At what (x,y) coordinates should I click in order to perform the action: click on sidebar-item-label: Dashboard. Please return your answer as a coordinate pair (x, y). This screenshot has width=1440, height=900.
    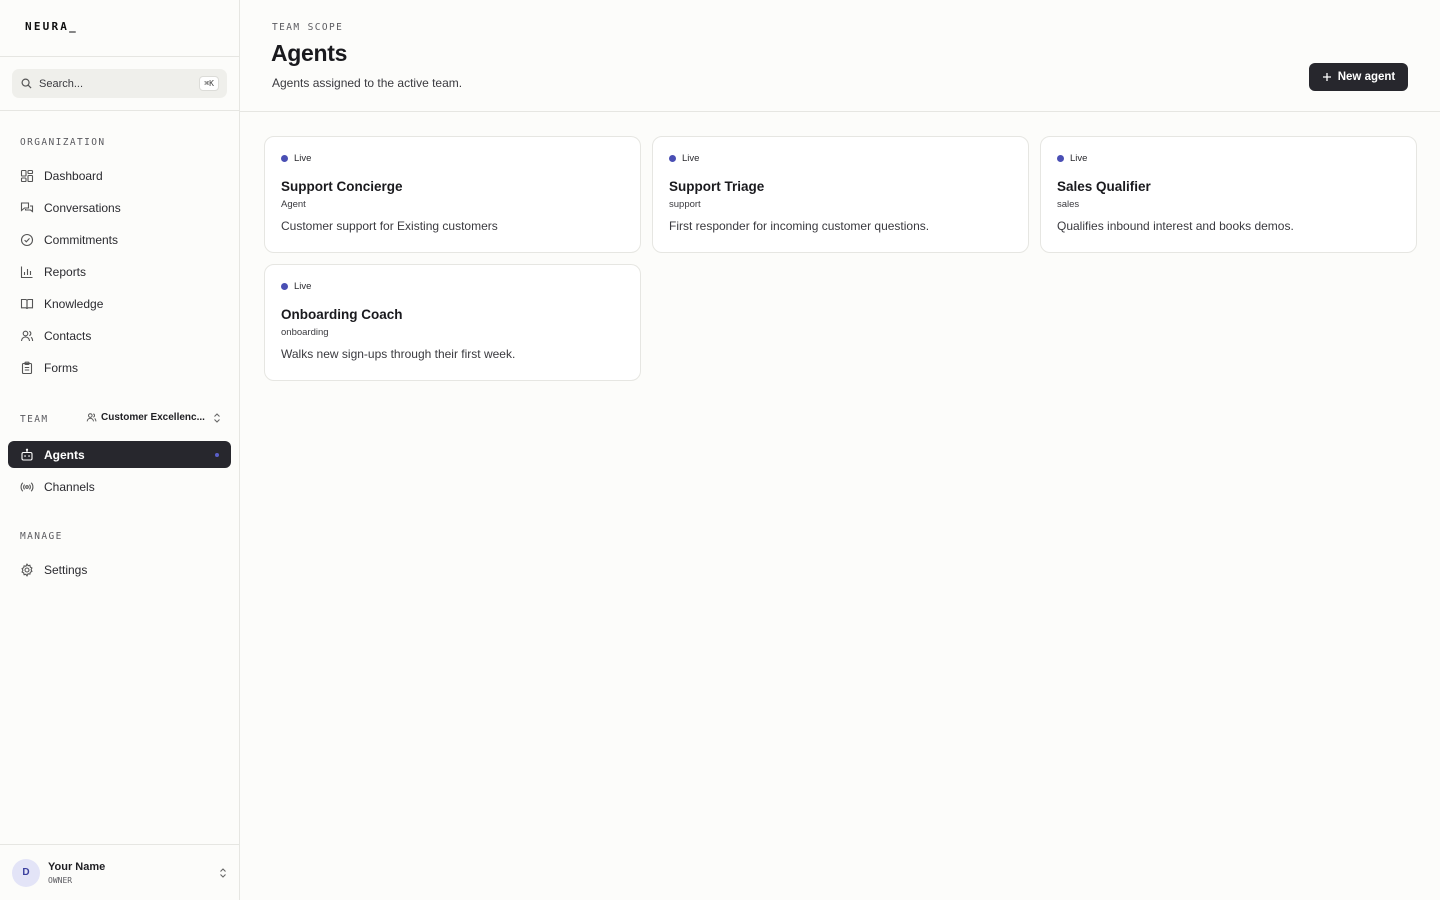
    Looking at the image, I should click on (73, 175).